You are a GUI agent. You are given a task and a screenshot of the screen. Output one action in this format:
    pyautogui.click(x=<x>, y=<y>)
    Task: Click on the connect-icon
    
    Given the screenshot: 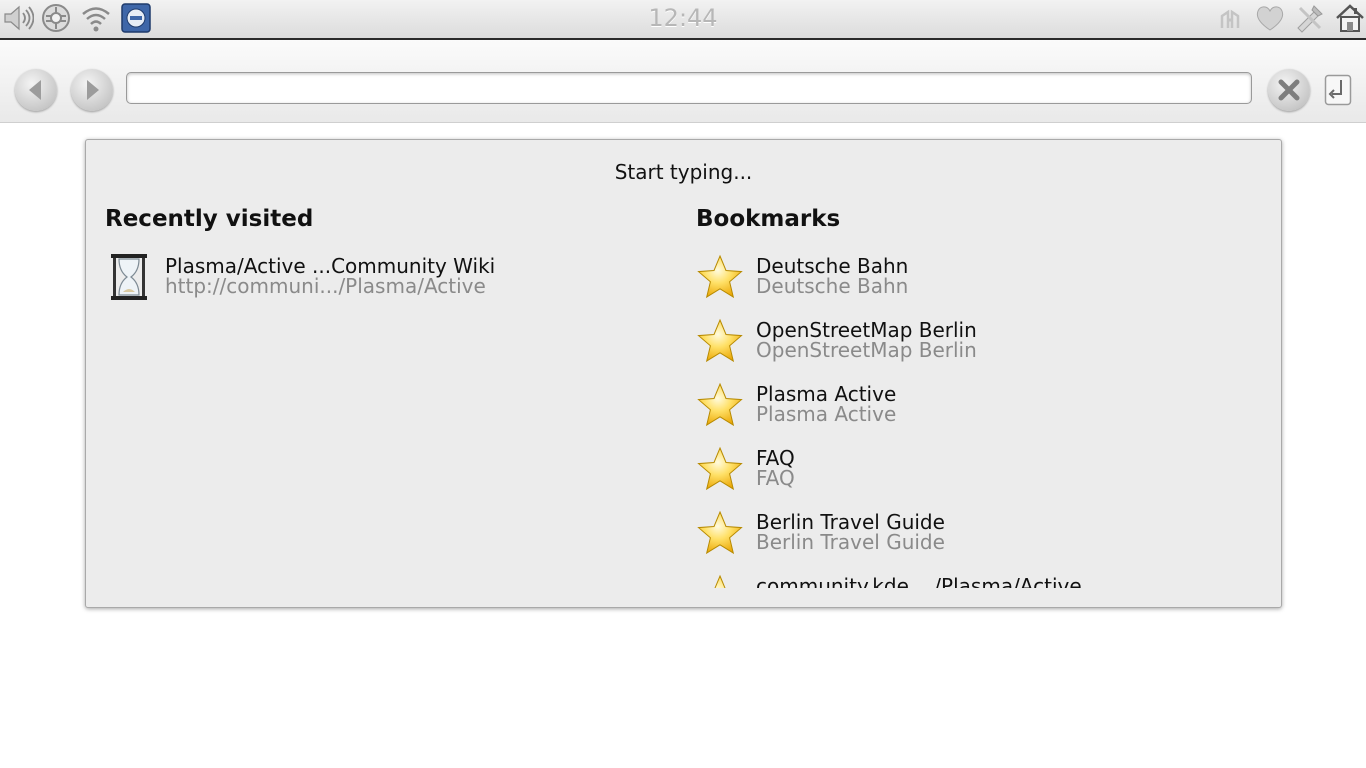 What is the action you would take?
    pyautogui.click(x=1230, y=18)
    